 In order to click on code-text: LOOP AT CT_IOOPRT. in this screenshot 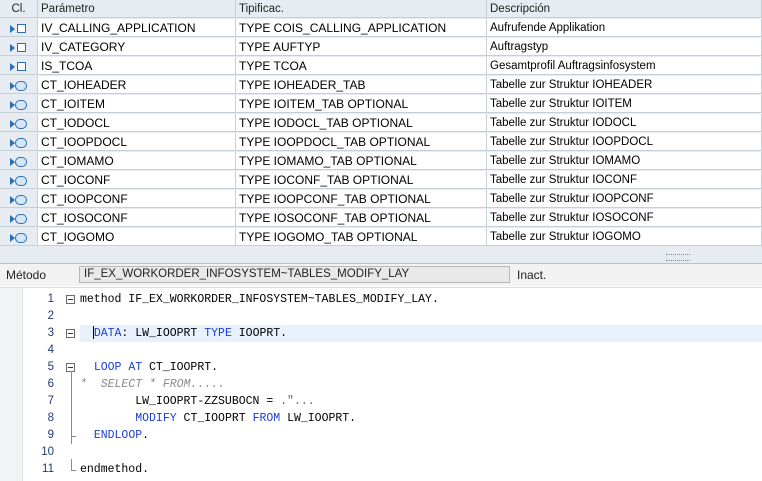, I will do `click(149, 367)`.